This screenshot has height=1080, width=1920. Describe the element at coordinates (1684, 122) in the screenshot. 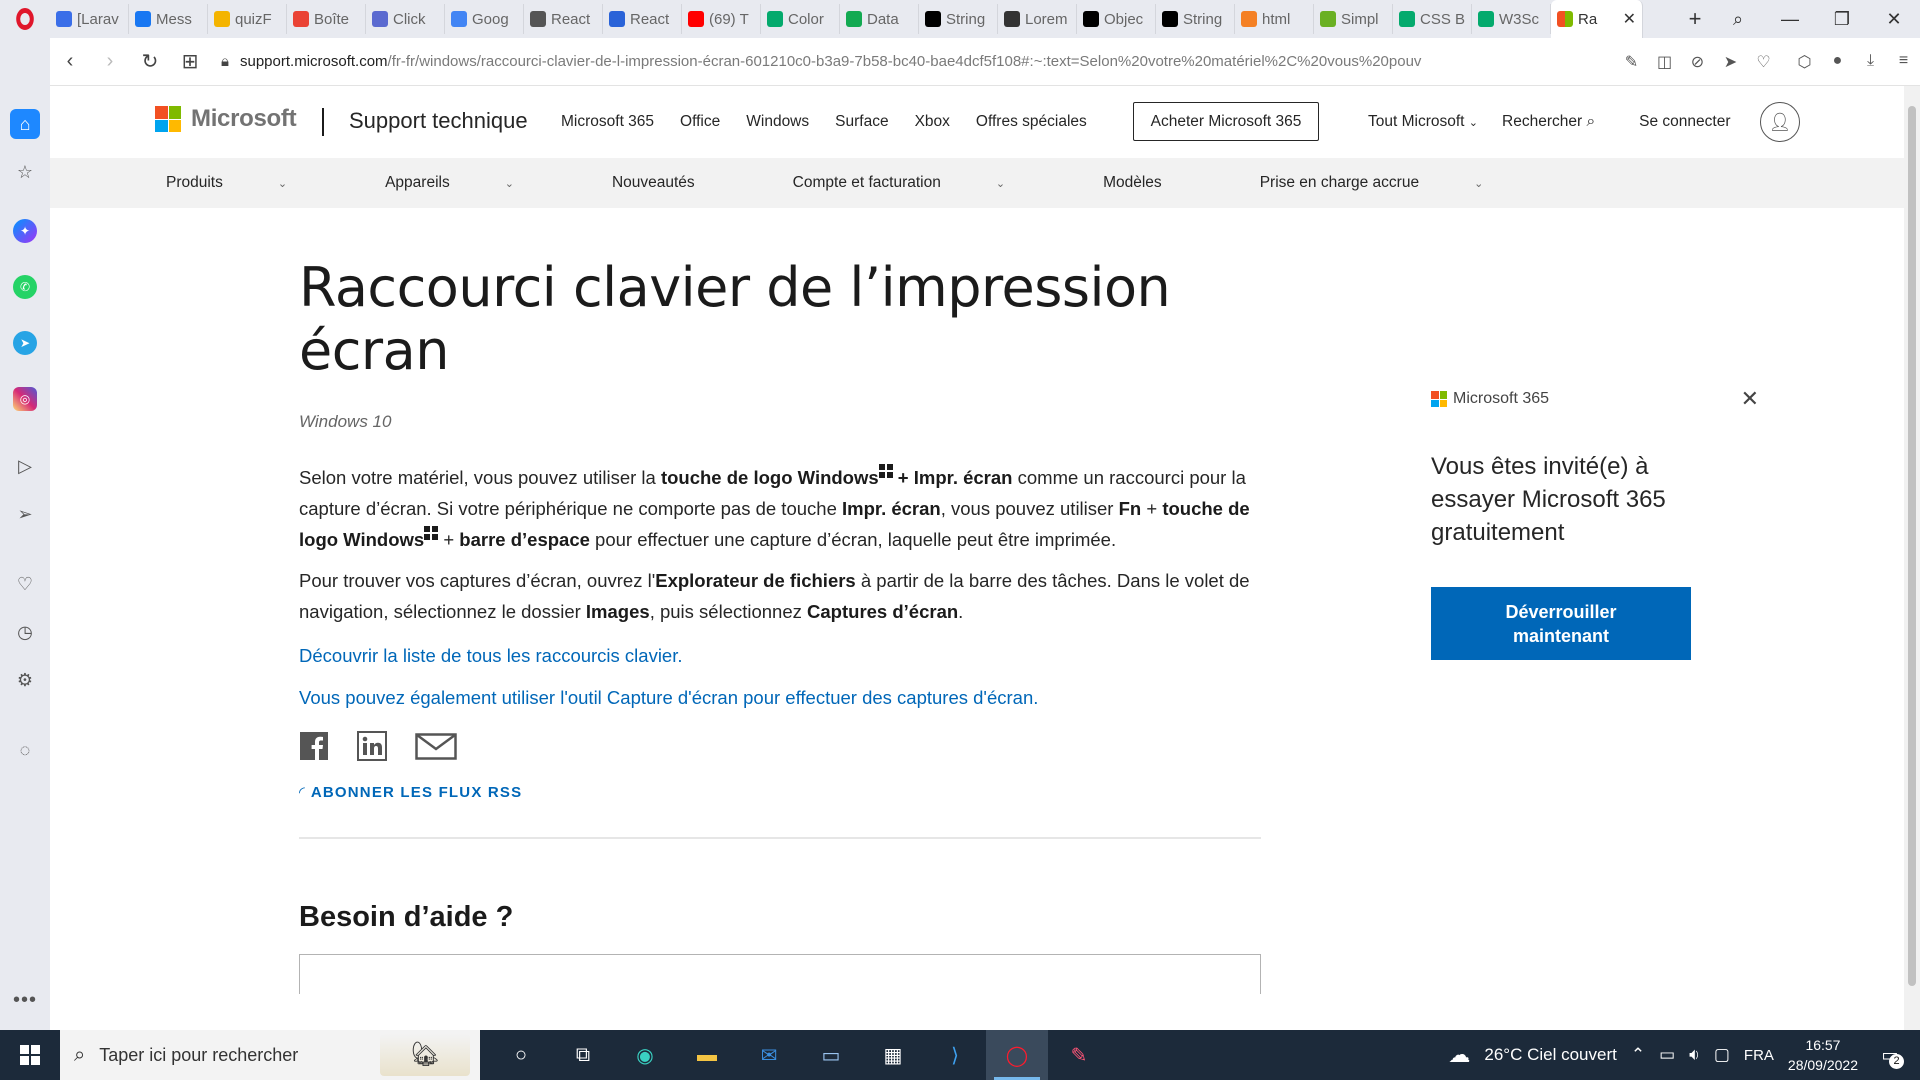

I see `sign-in-link: Se connecter` at that location.